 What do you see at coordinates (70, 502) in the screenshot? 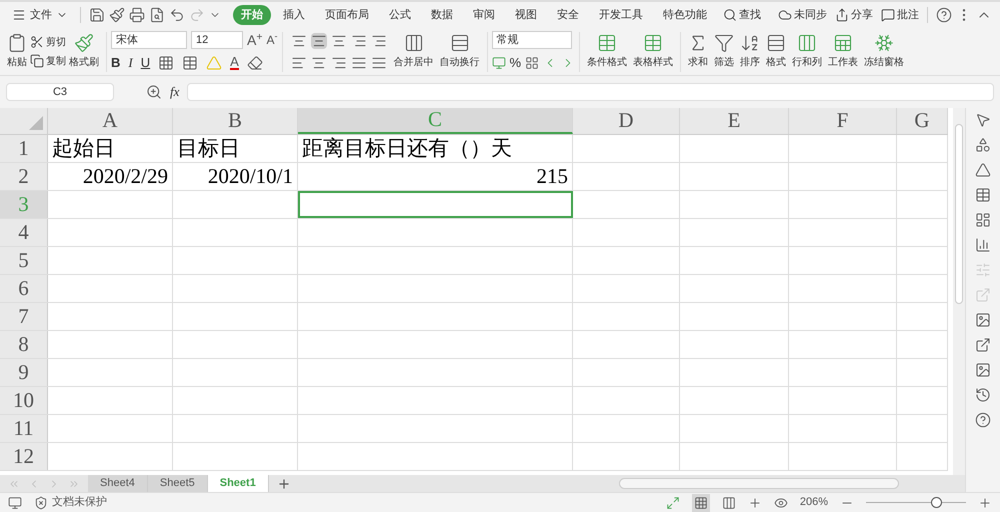
I see `protection-status: 文档未保护` at bounding box center [70, 502].